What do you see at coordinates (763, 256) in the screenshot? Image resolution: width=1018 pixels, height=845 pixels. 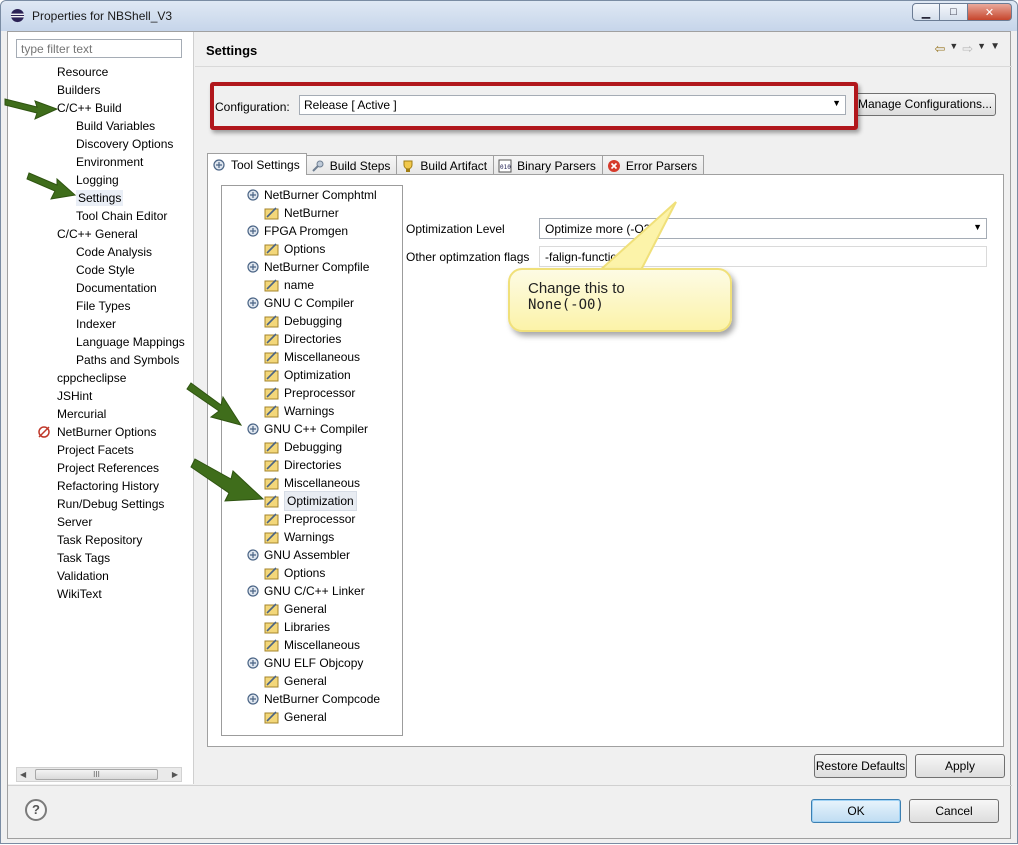 I see `other-flags-field: -falign-functions=4` at bounding box center [763, 256].